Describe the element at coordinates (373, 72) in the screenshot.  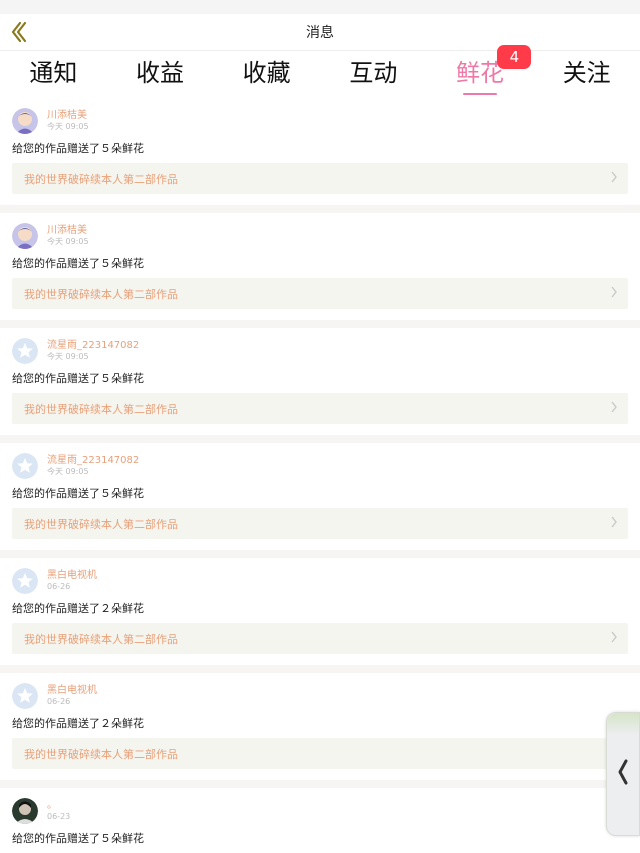
I see `tab-label: 互动` at that location.